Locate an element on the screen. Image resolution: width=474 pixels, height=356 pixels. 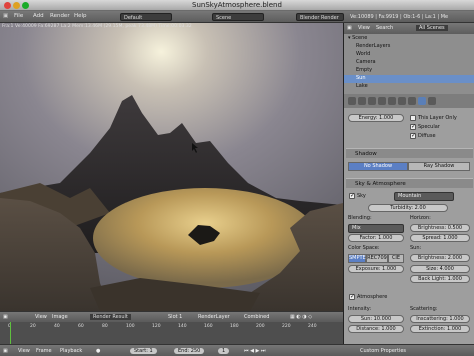
sky-preset-select: Mountain is located at coordinates (424, 196).